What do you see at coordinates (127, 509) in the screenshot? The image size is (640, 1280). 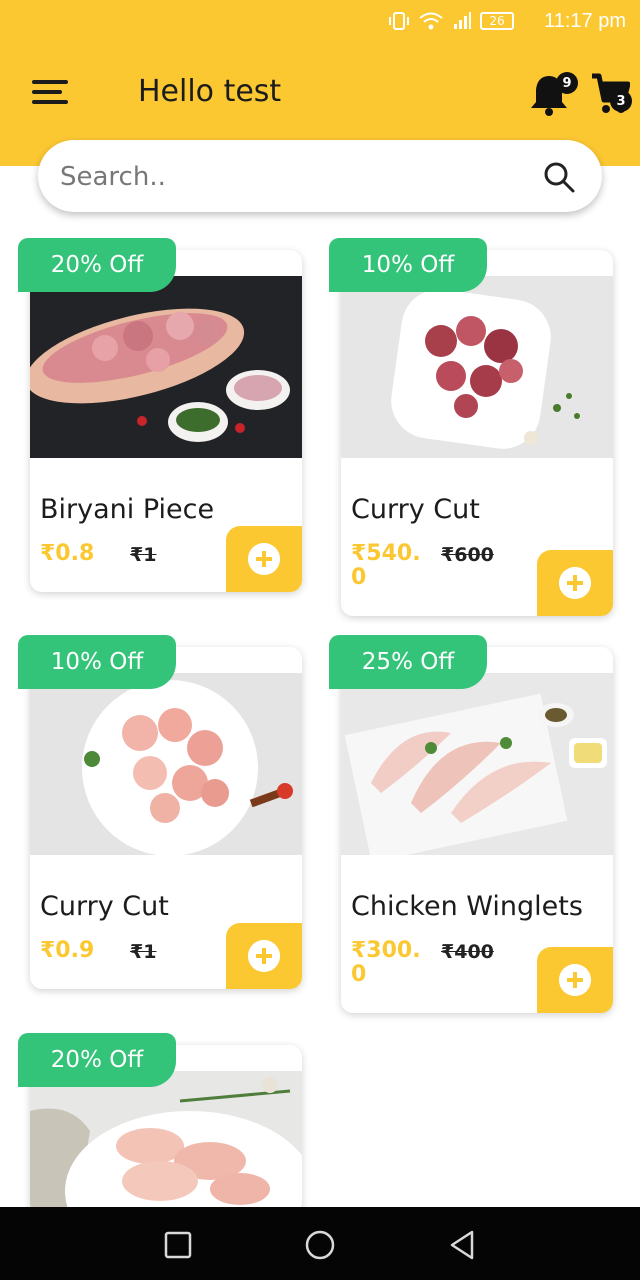 I see `product-name: Biryani Piece` at bounding box center [127, 509].